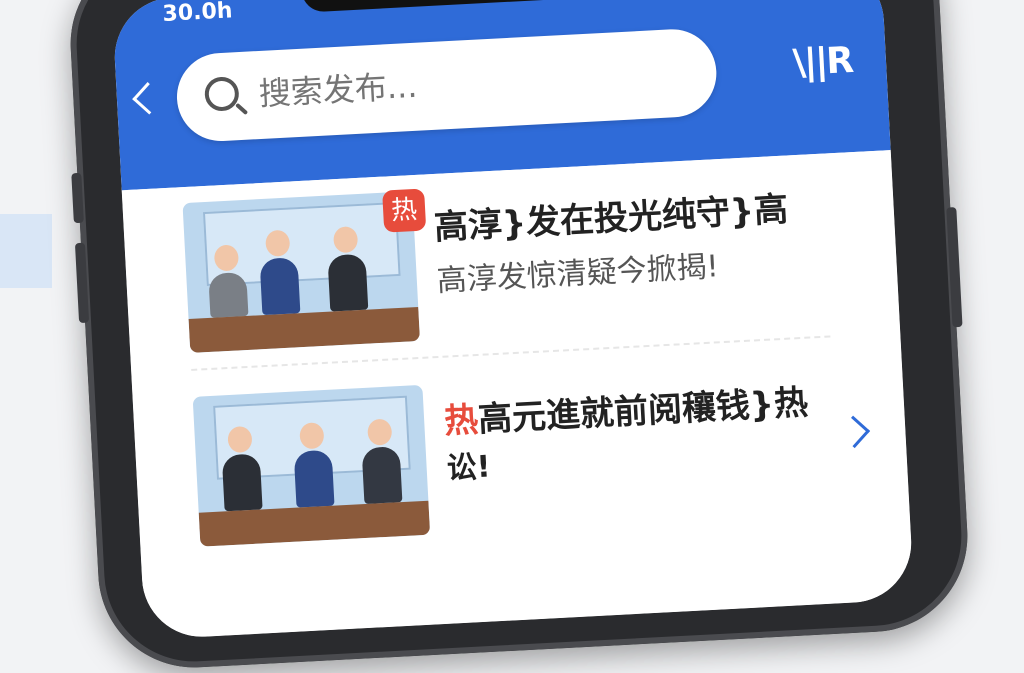  I want to click on news-thumbnail, so click(311, 465).